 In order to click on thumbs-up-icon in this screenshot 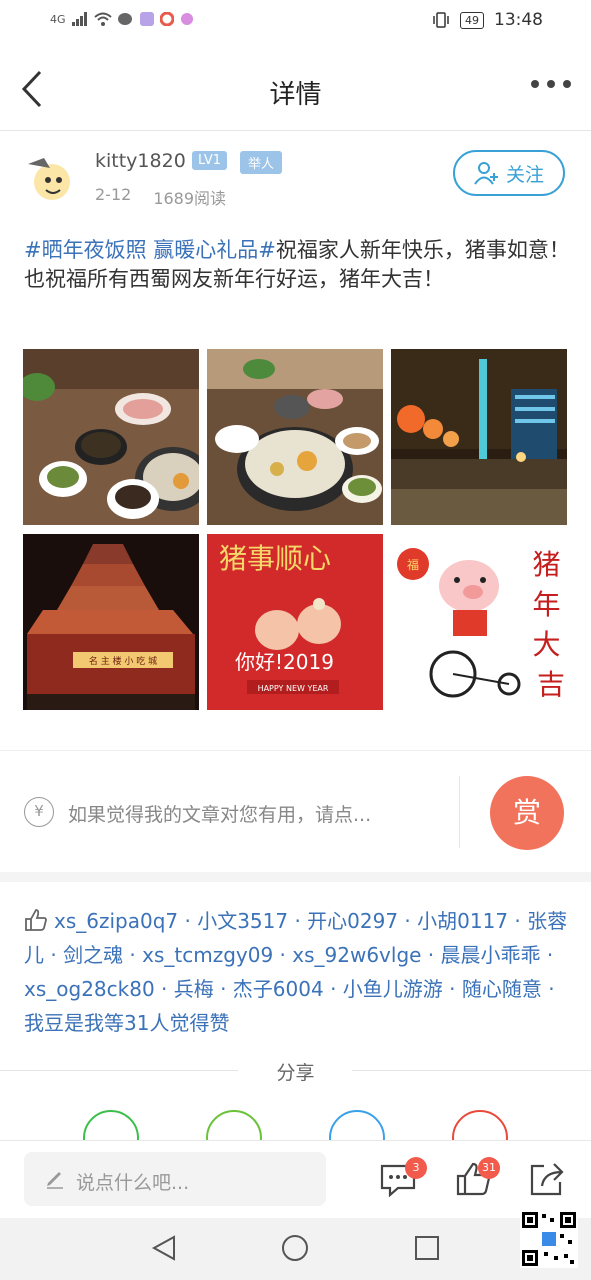, I will do `click(36, 920)`.